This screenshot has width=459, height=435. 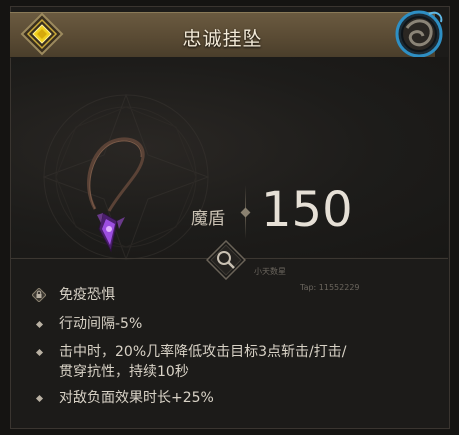 What do you see at coordinates (307, 210) in the screenshot?
I see `stat-value: 150` at bounding box center [307, 210].